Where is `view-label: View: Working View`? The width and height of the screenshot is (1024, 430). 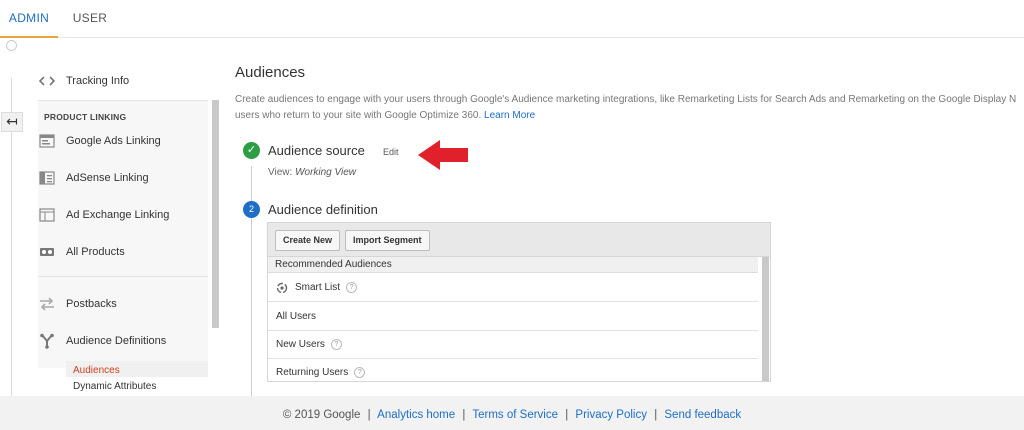
view-label: View: Working View is located at coordinates (312, 172).